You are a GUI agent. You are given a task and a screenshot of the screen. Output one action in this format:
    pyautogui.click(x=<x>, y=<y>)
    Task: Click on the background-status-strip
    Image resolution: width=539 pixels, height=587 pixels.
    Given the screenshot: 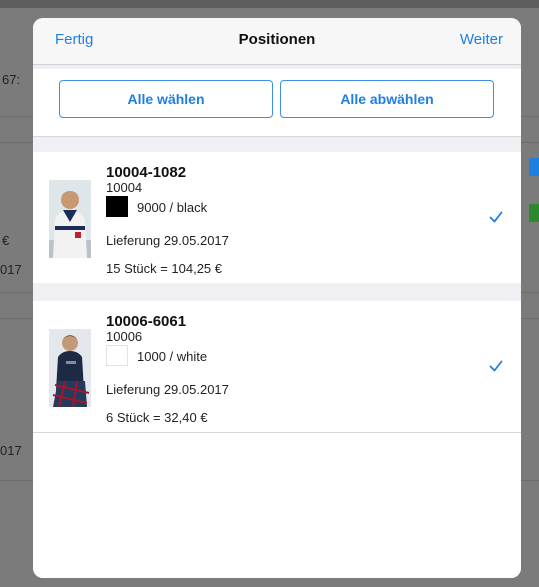 What is the action you would take?
    pyautogui.click(x=269, y=4)
    